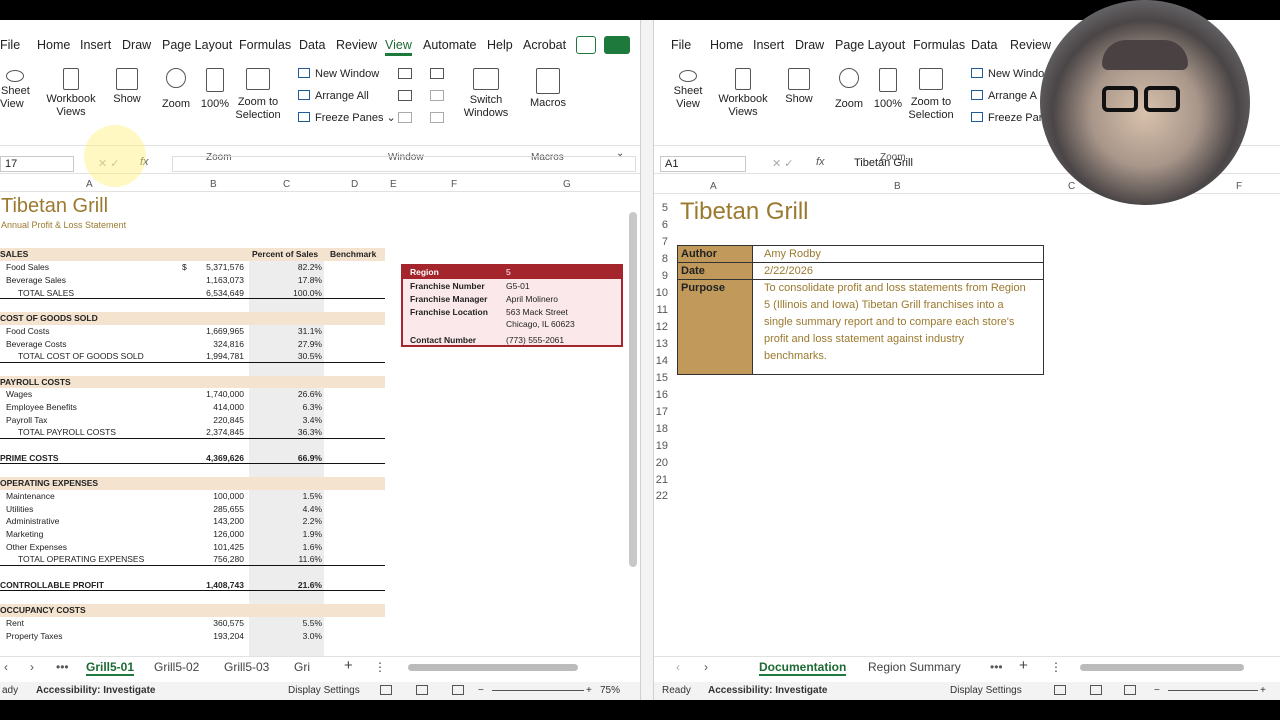 The width and height of the screenshot is (1280, 720). Describe the element at coordinates (404, 164) in the screenshot. I see `formula-input` at that location.